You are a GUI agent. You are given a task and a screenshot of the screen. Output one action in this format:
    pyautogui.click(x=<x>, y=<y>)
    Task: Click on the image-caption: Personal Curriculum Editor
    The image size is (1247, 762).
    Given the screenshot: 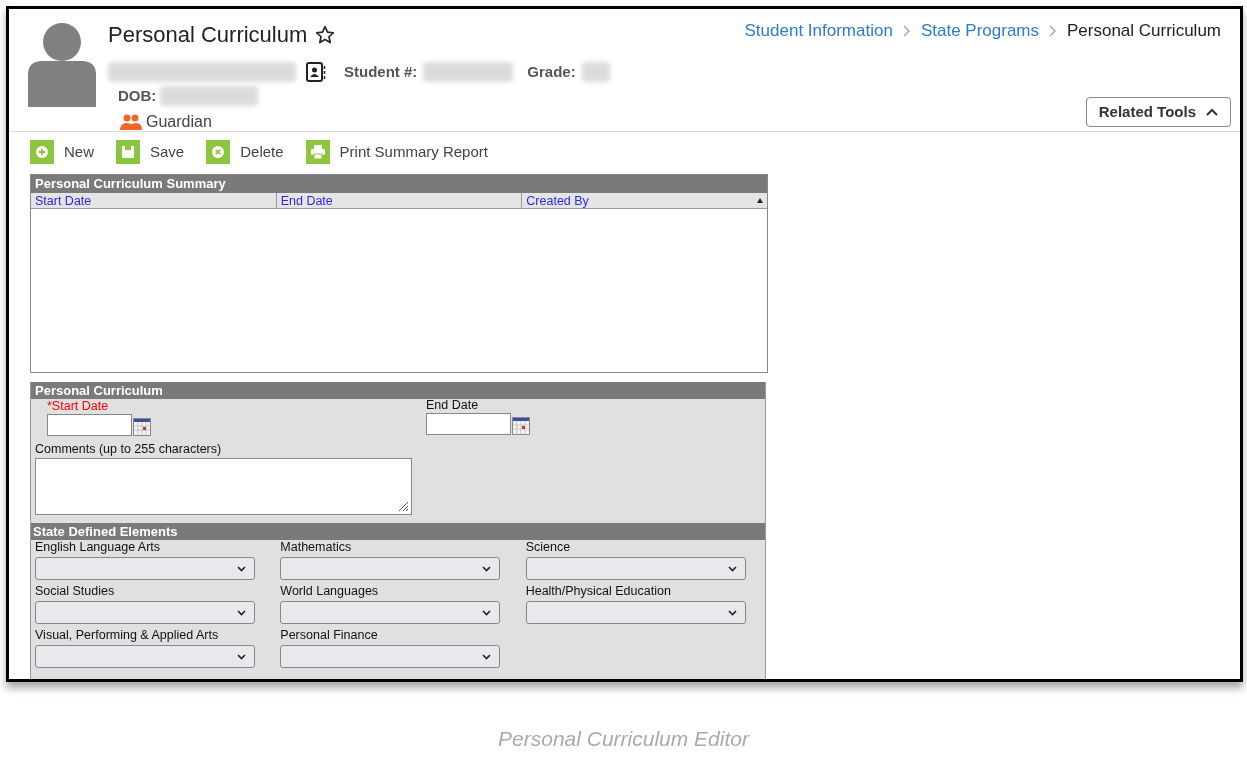 What is the action you would take?
    pyautogui.click(x=623, y=739)
    